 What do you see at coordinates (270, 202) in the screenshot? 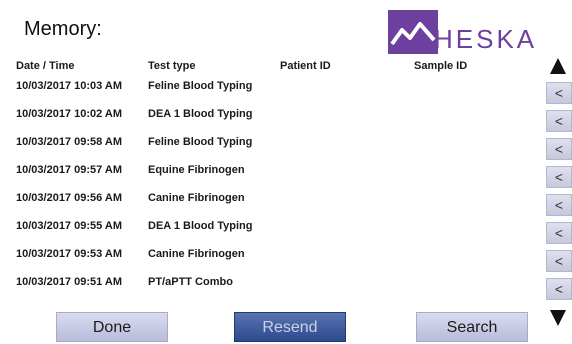
I see `table-row: 10/03/2017 09:56 AM Canine Fibrinogen` at bounding box center [270, 202].